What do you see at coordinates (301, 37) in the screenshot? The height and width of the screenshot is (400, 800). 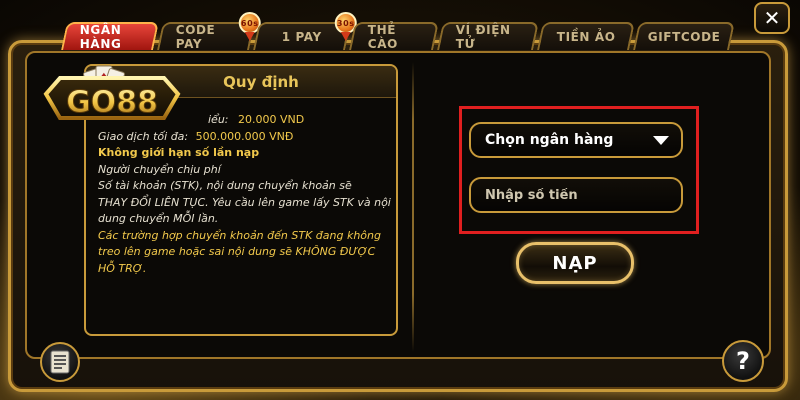 I see `tab-label: 1 PAY` at bounding box center [301, 37].